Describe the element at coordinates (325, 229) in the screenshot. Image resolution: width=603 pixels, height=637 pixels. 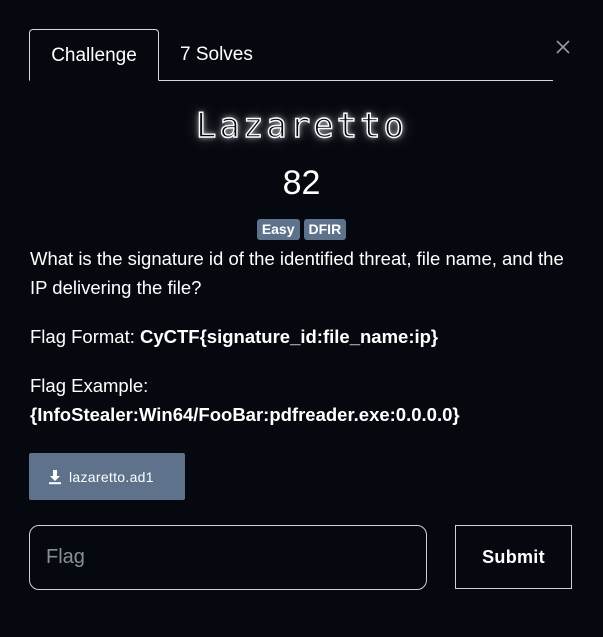
I see `tag-category: DFIR` at that location.